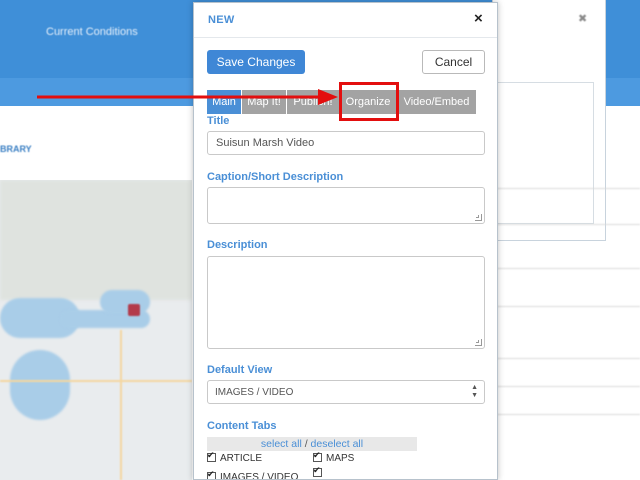 Image resolution: width=640 pixels, height=480 pixels. I want to click on content-tab-option-article: ARTICLE, so click(234, 457).